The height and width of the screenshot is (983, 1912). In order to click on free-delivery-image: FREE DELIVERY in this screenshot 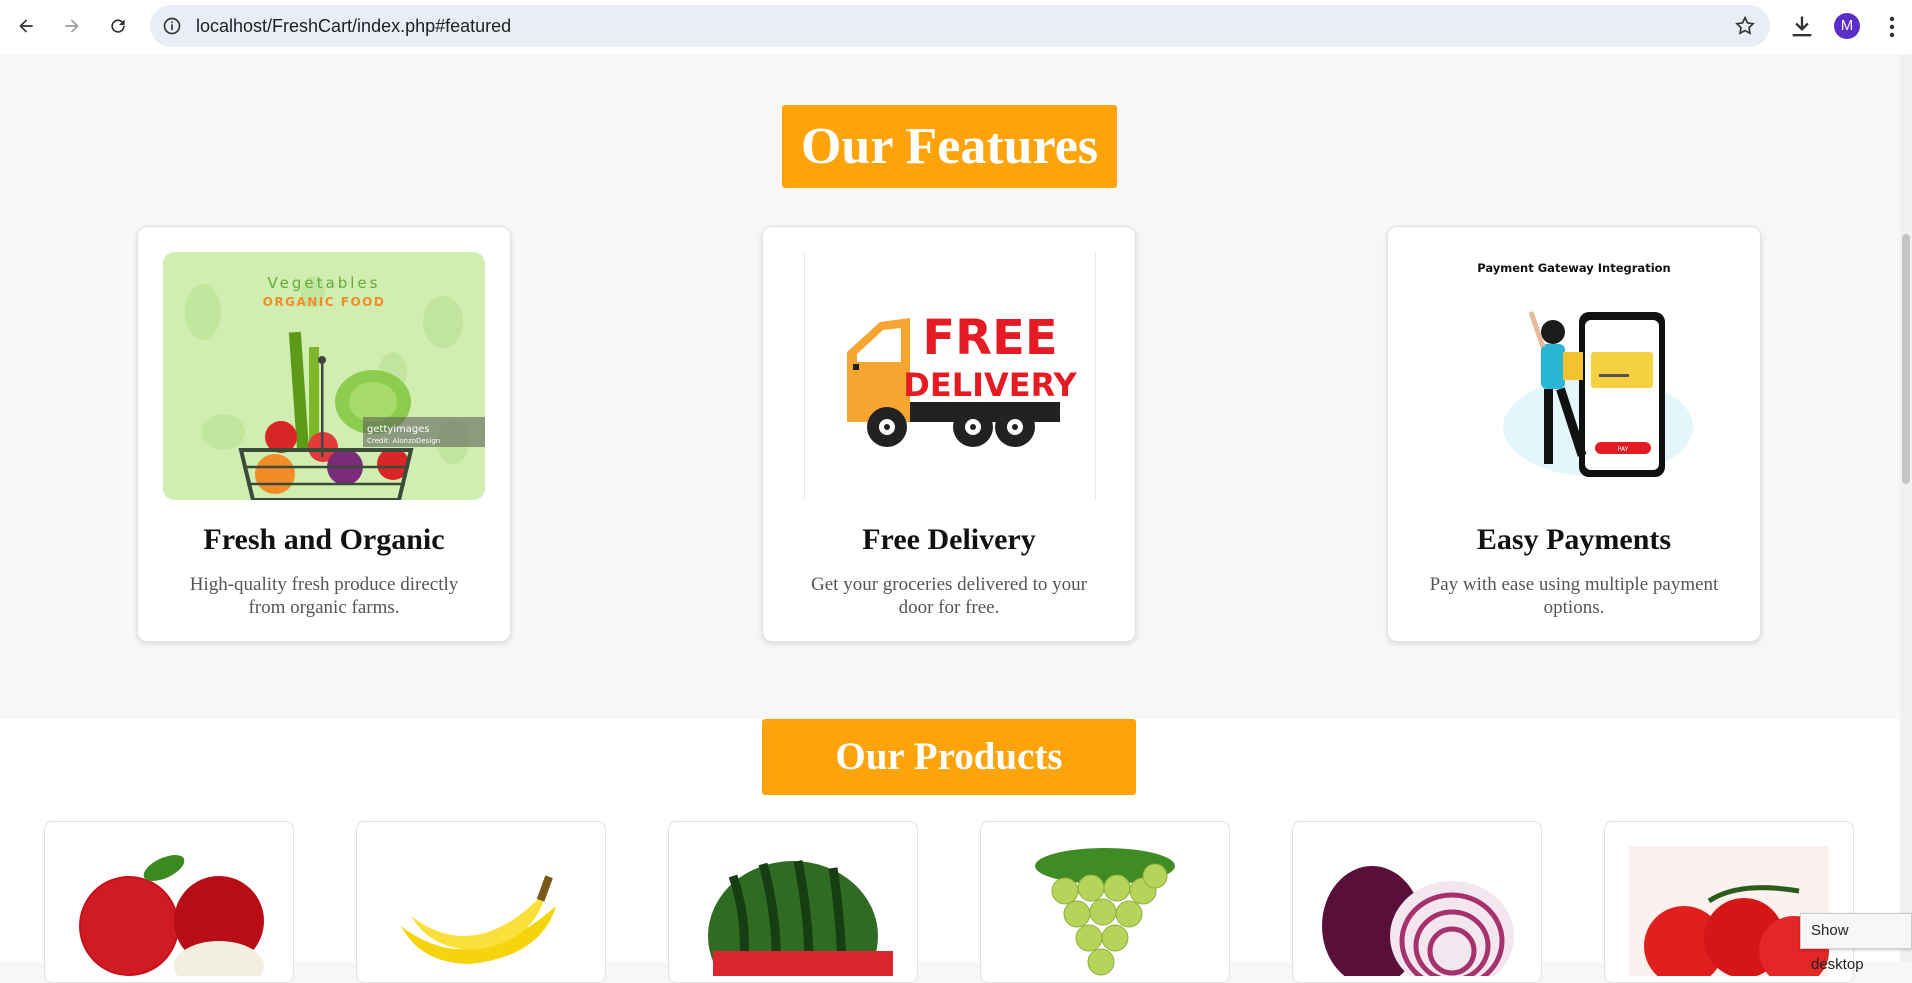, I will do `click(950, 376)`.